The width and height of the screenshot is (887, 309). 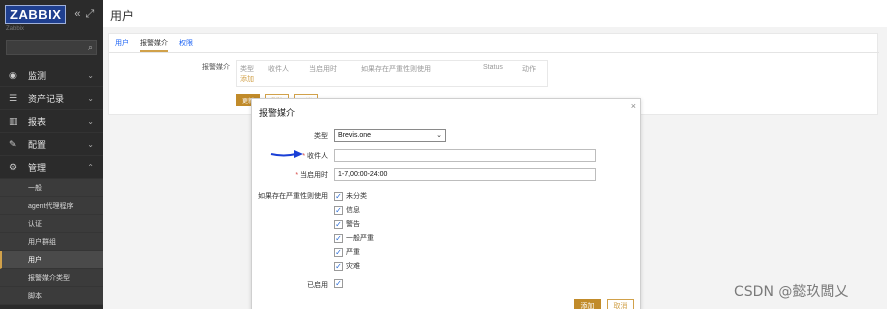 I want to click on period-label: * 当启用时, so click(x=311, y=175).